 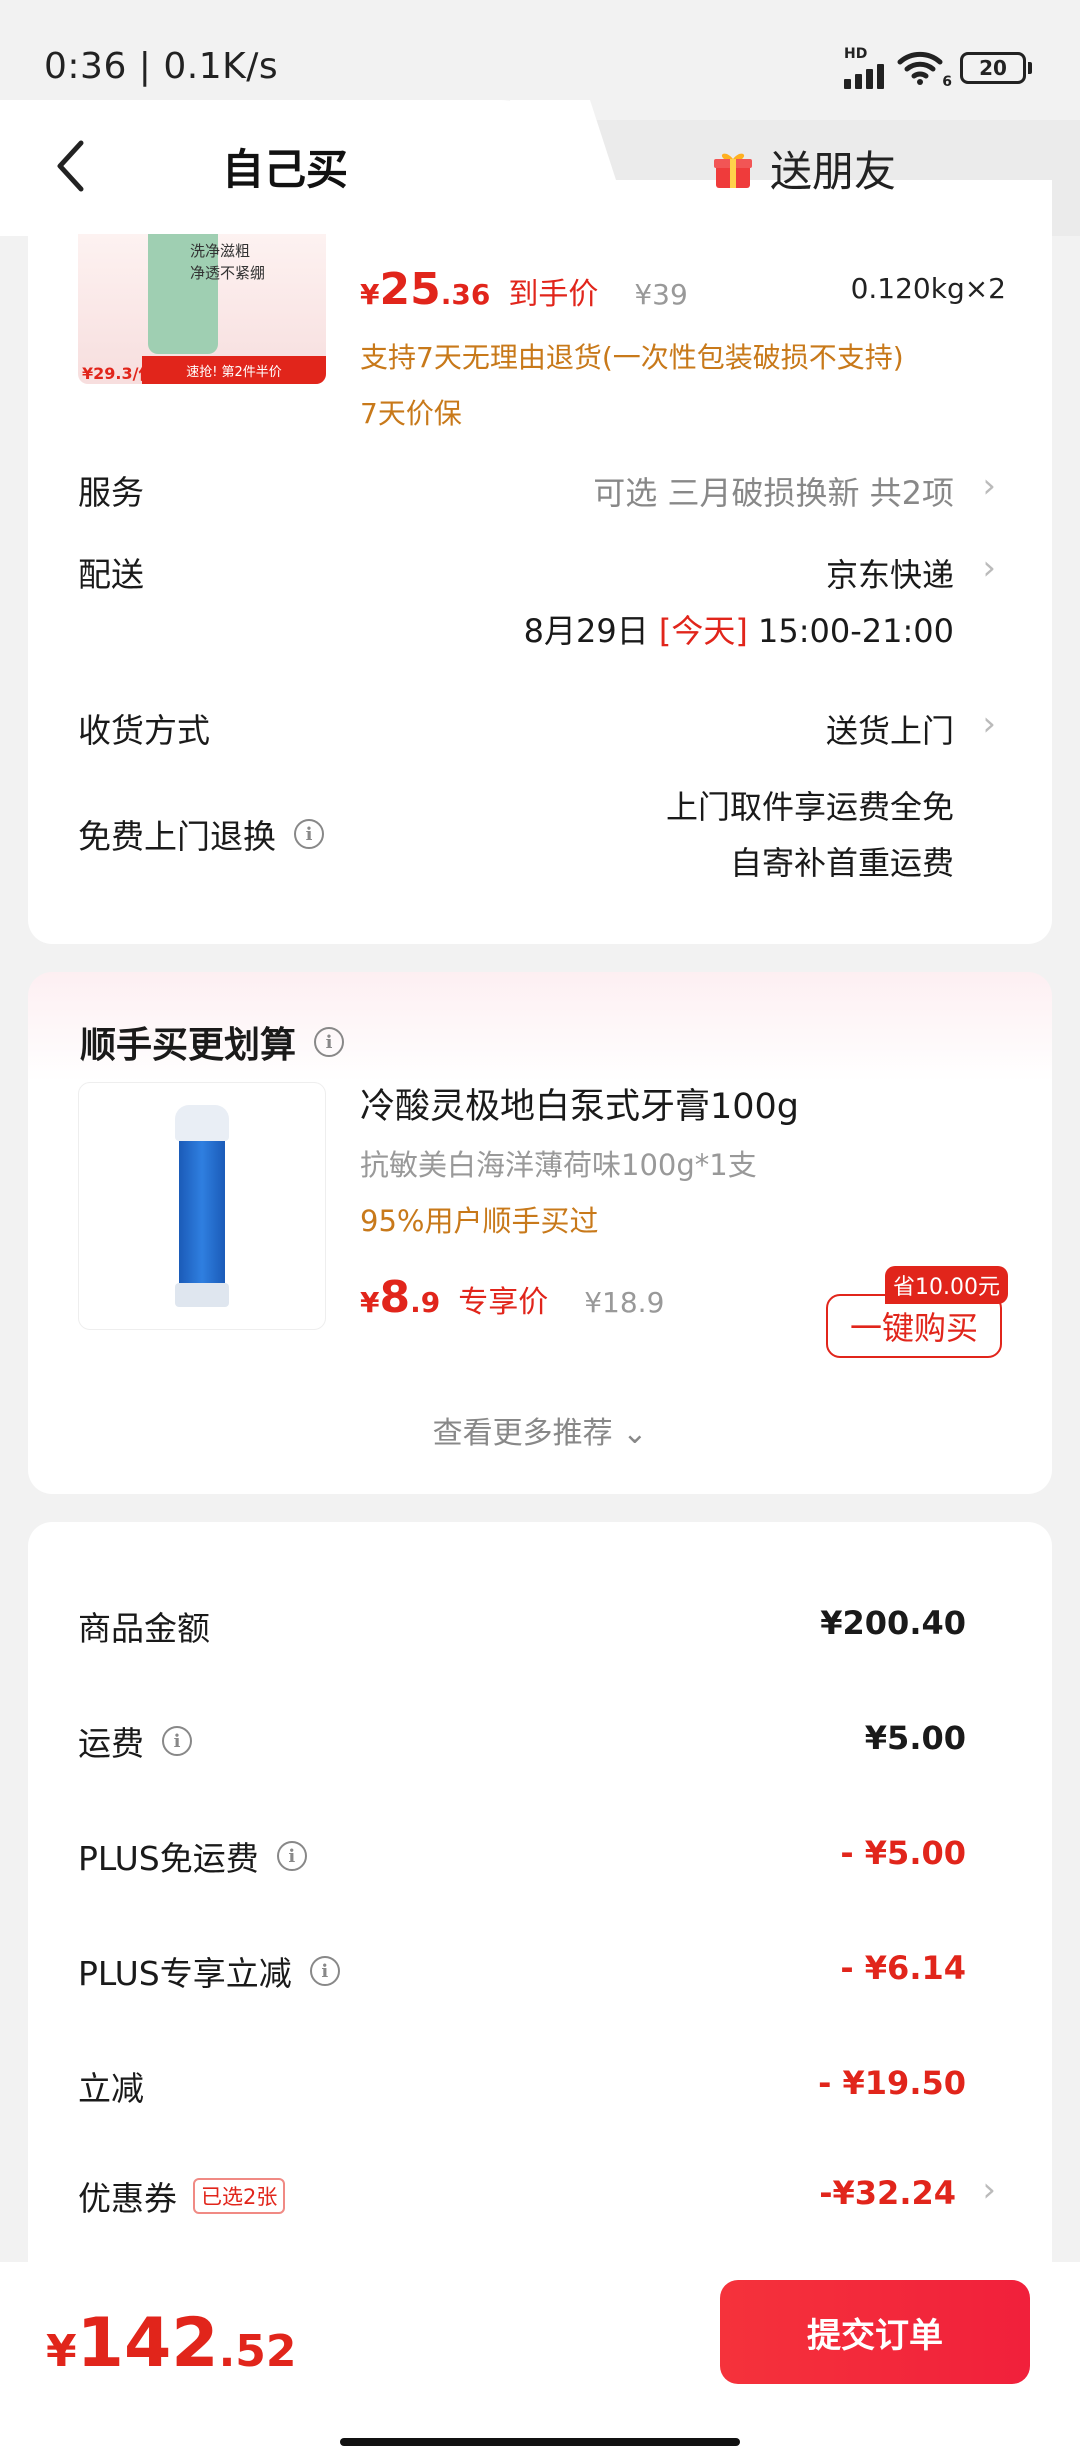 I want to click on chevron-left-icon, so click(x=70, y=166).